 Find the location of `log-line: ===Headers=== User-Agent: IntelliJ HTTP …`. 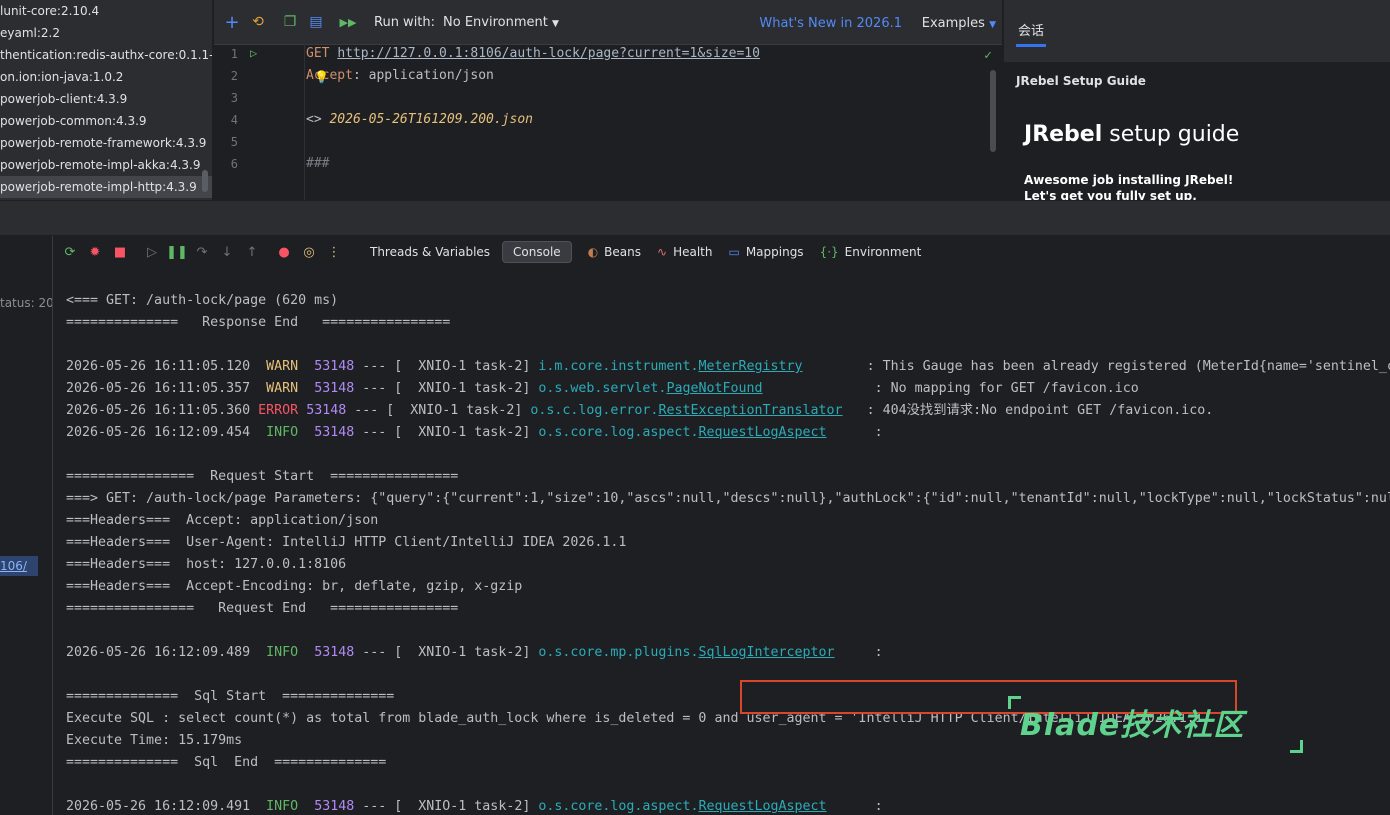

log-line: ===Headers=== User-Agent: IntelliJ HTTP … is located at coordinates (346, 542).